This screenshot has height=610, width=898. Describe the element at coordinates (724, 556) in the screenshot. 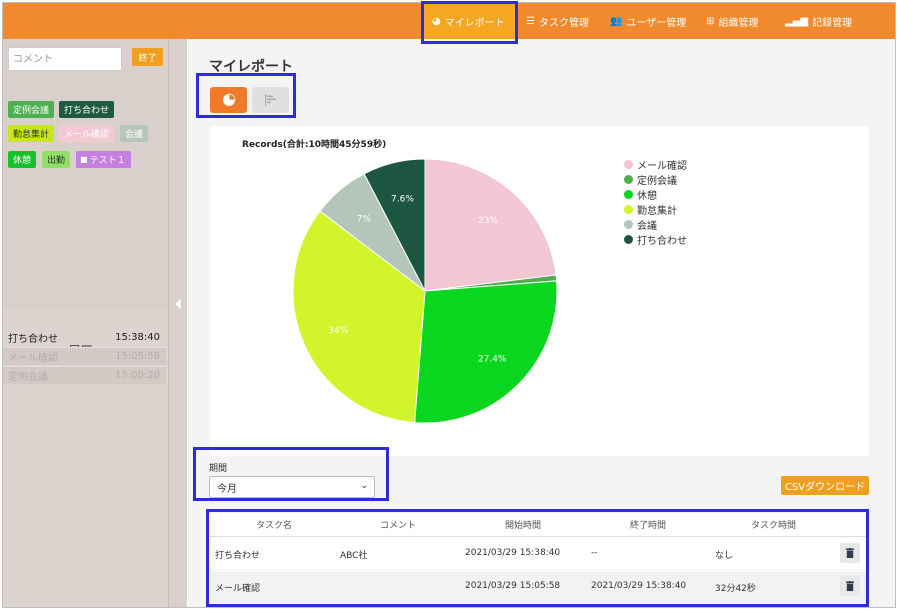

I see `cell-duration: なし` at that location.